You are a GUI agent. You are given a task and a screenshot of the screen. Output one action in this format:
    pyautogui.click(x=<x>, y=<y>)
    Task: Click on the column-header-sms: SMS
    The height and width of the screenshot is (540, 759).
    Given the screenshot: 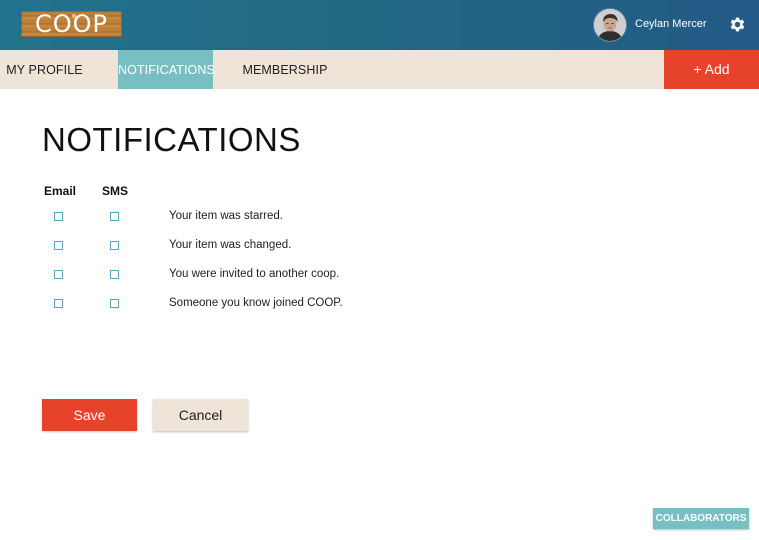 What is the action you would take?
    pyautogui.click(x=115, y=191)
    